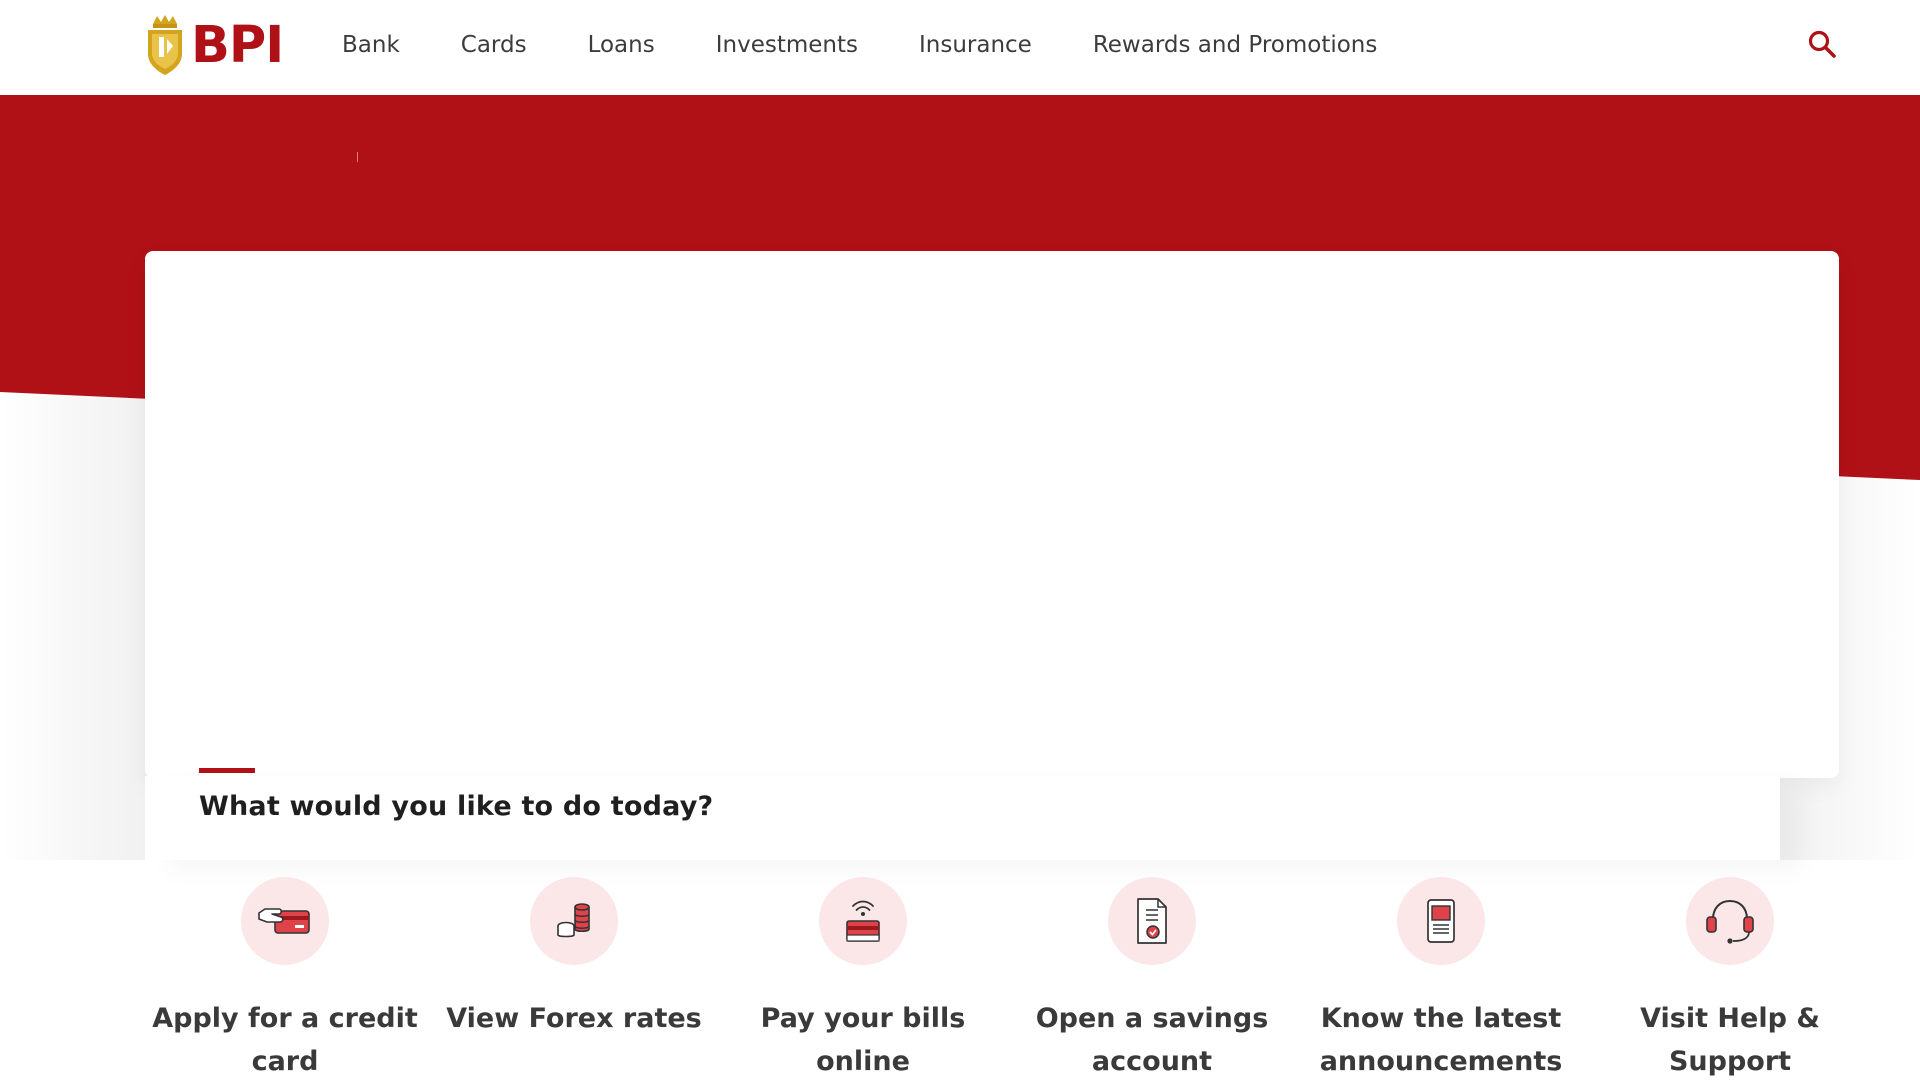 The height and width of the screenshot is (1080, 1920). Describe the element at coordinates (227, 770) in the screenshot. I see `heading-accent-bar` at that location.